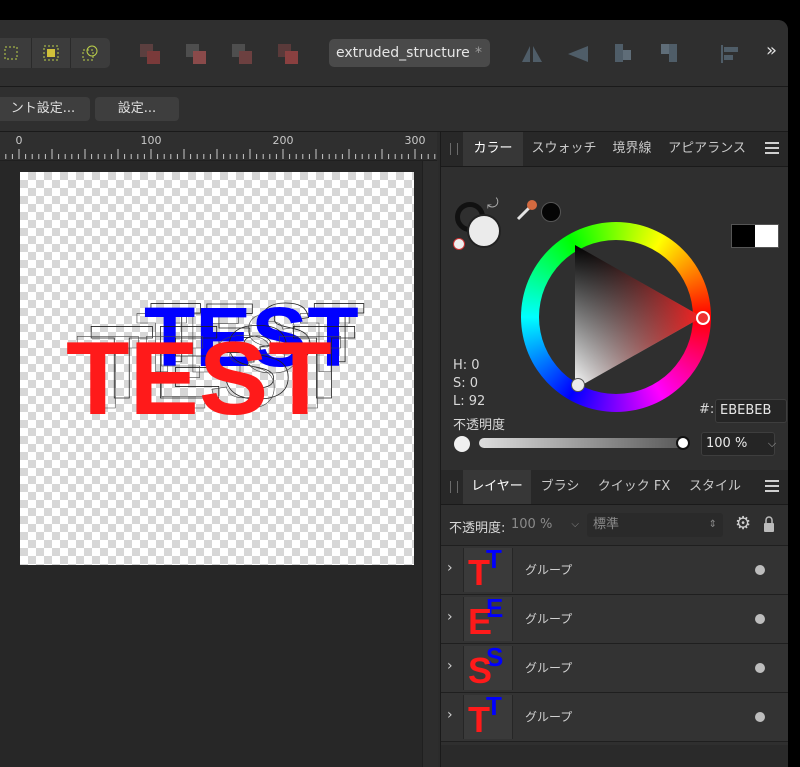  I want to click on boolean-xor-icon, so click(289, 54).